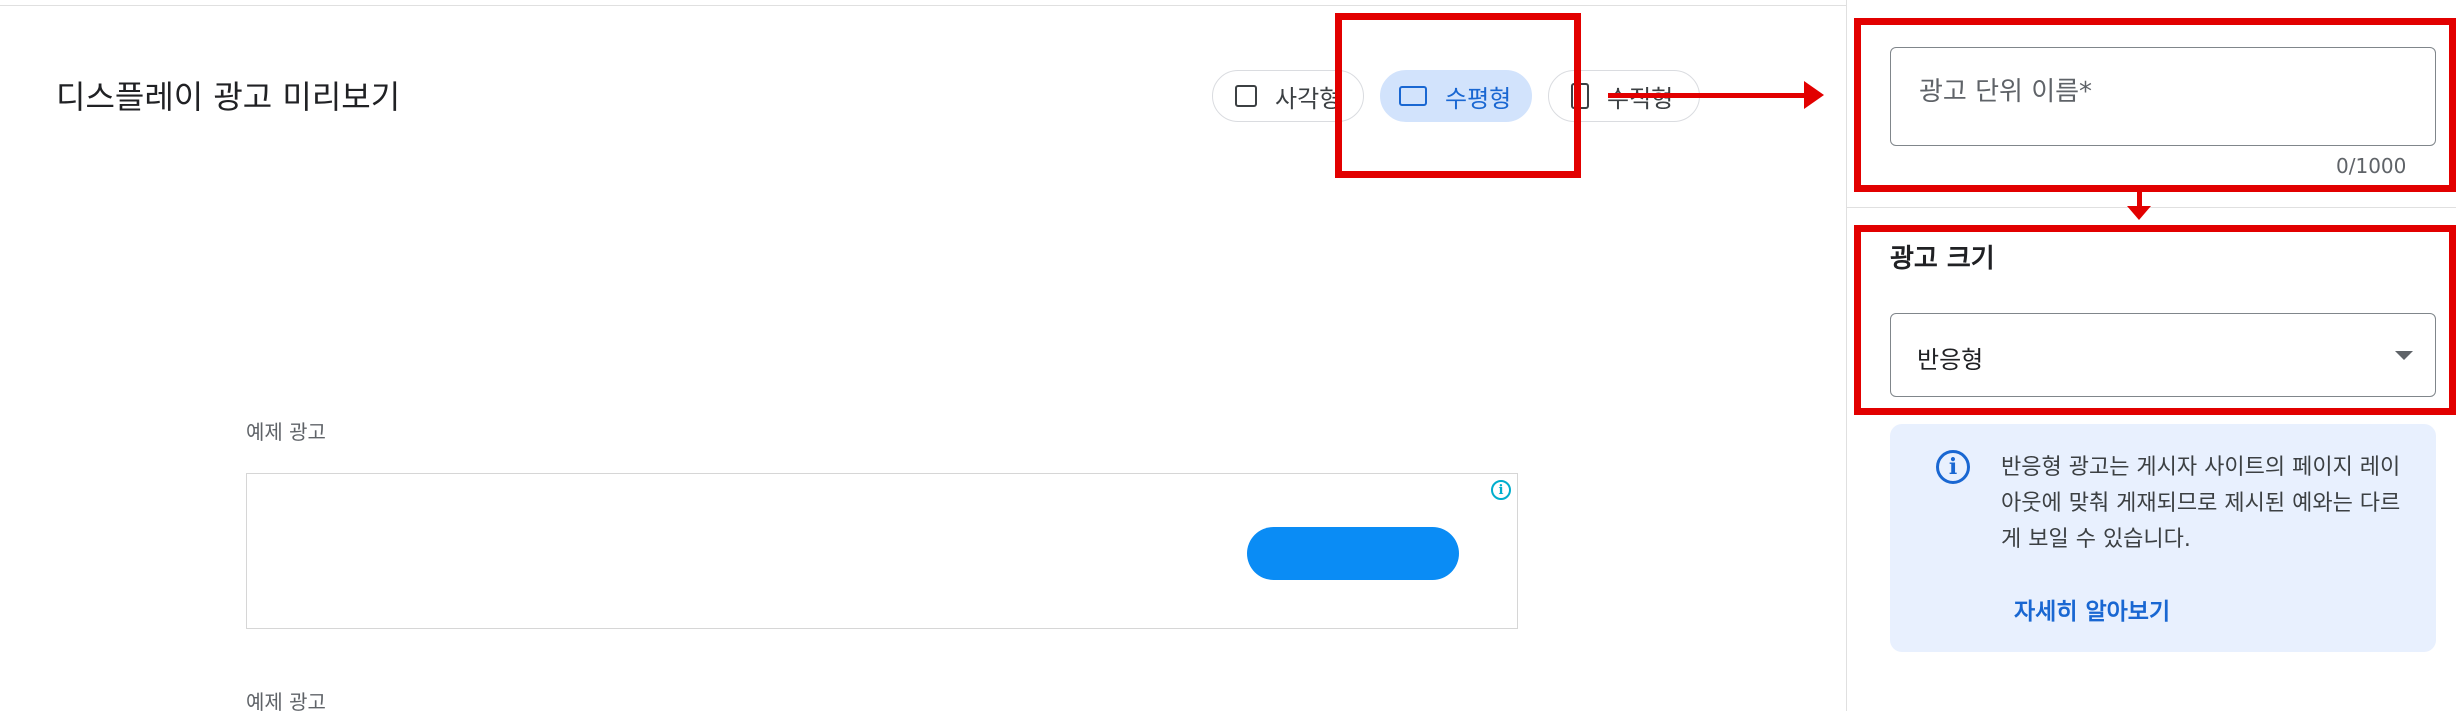 This screenshot has width=2456, height=715. I want to click on horizontal-rectangle-icon, so click(1413, 96).